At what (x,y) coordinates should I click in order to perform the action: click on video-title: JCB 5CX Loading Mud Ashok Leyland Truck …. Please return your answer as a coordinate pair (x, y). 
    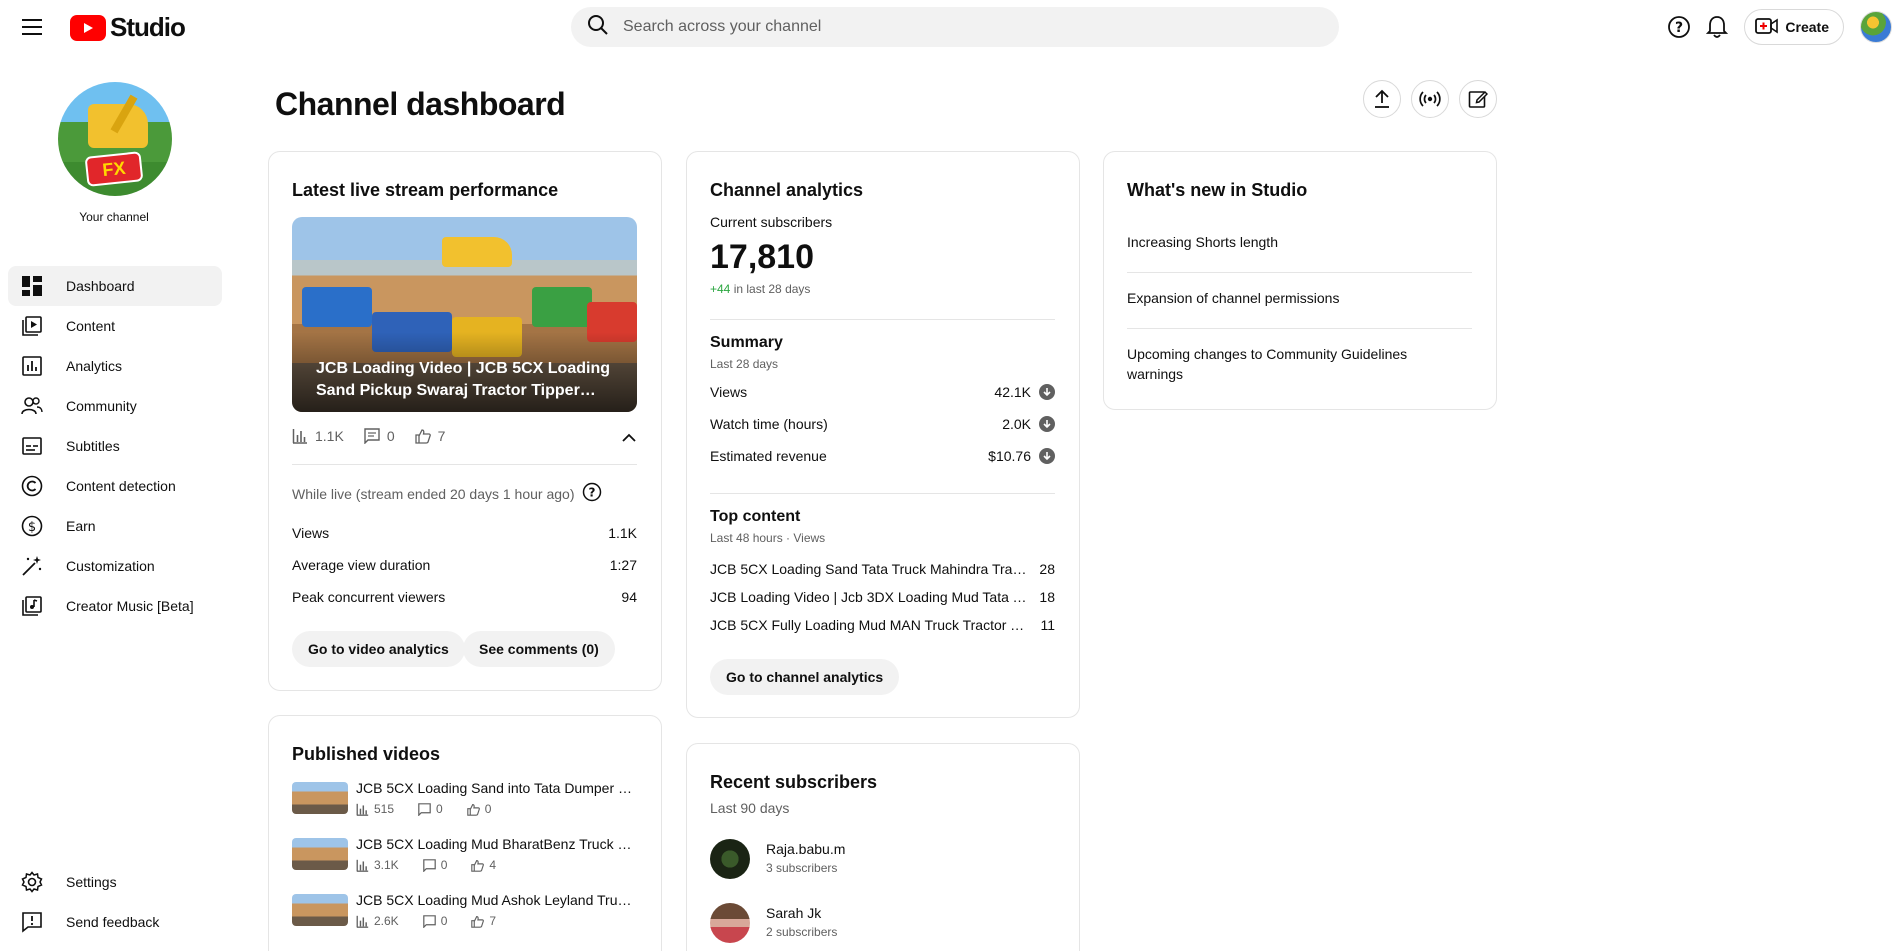
    Looking at the image, I should click on (496, 900).